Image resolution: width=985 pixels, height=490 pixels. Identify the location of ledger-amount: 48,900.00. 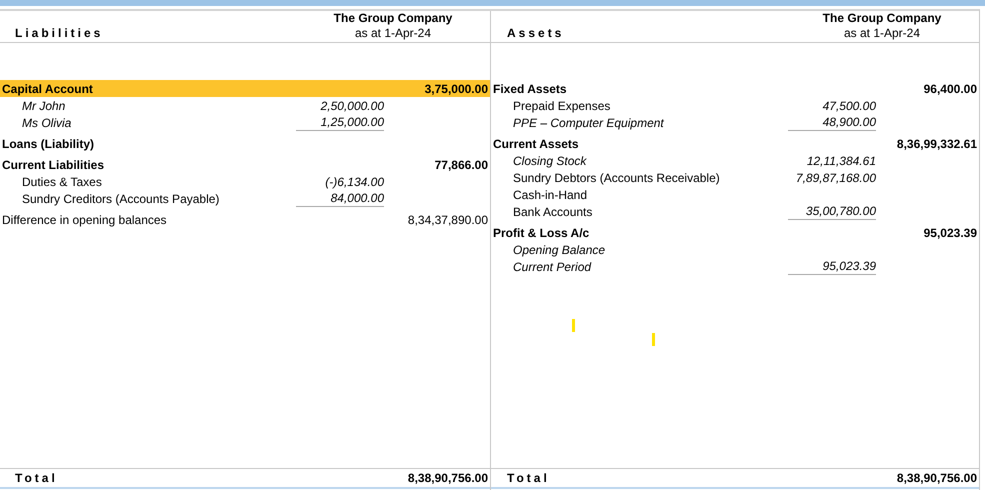
(849, 122).